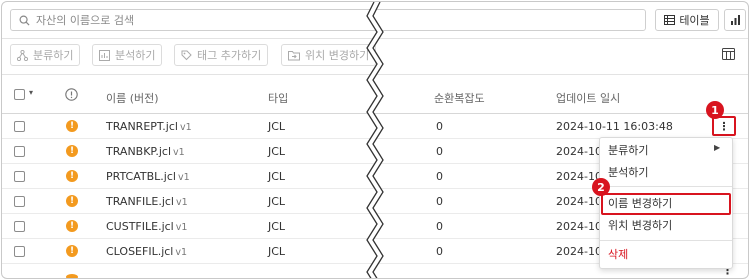 Image resolution: width=750 pixels, height=280 pixels. Describe the element at coordinates (278, 98) in the screenshot. I see `column-header-type: 타입` at that location.